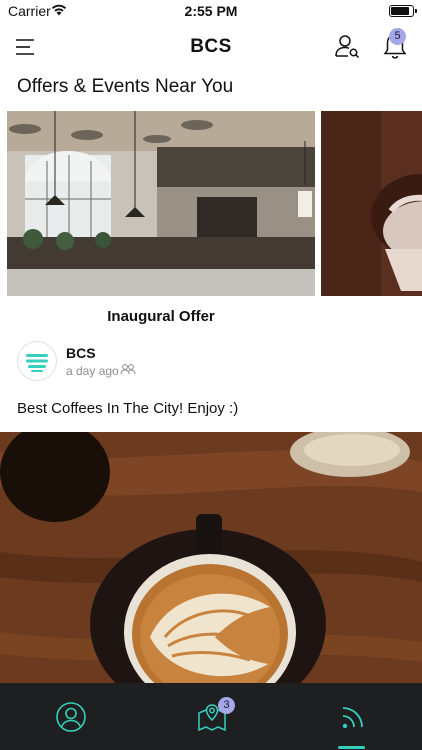 The height and width of the screenshot is (750, 422). Describe the element at coordinates (128, 408) in the screenshot. I see `post-text: Best Coffees In The City! Enjoy :)` at that location.